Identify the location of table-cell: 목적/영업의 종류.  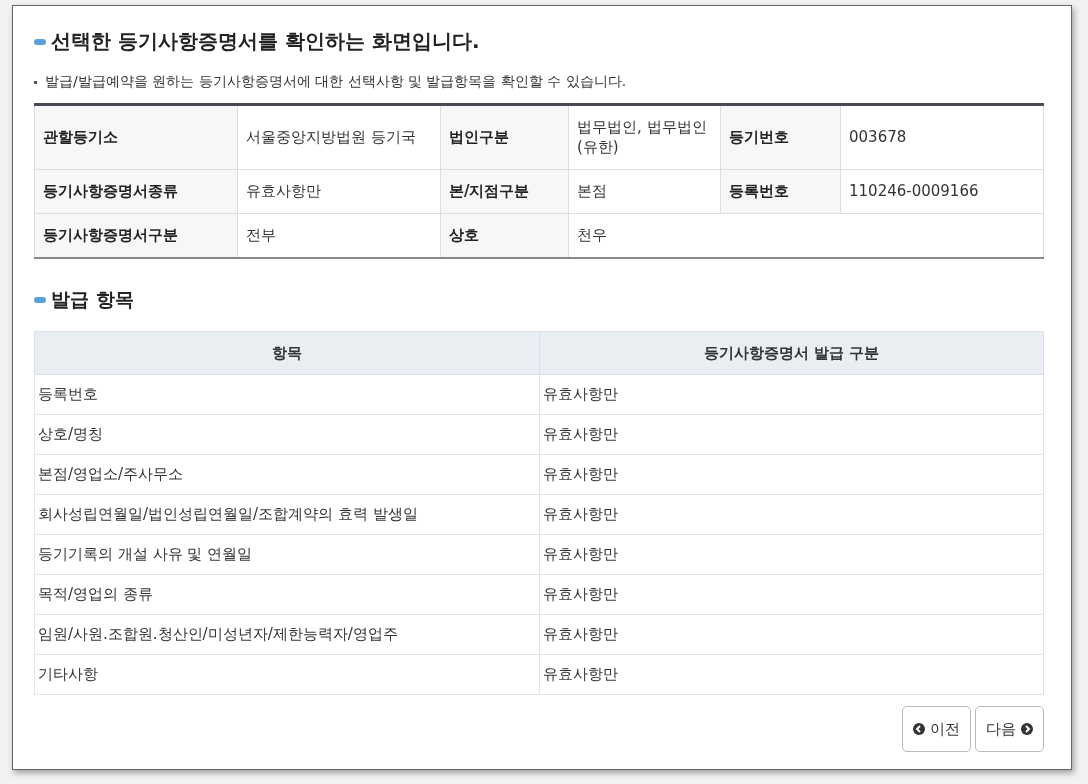
(286, 594).